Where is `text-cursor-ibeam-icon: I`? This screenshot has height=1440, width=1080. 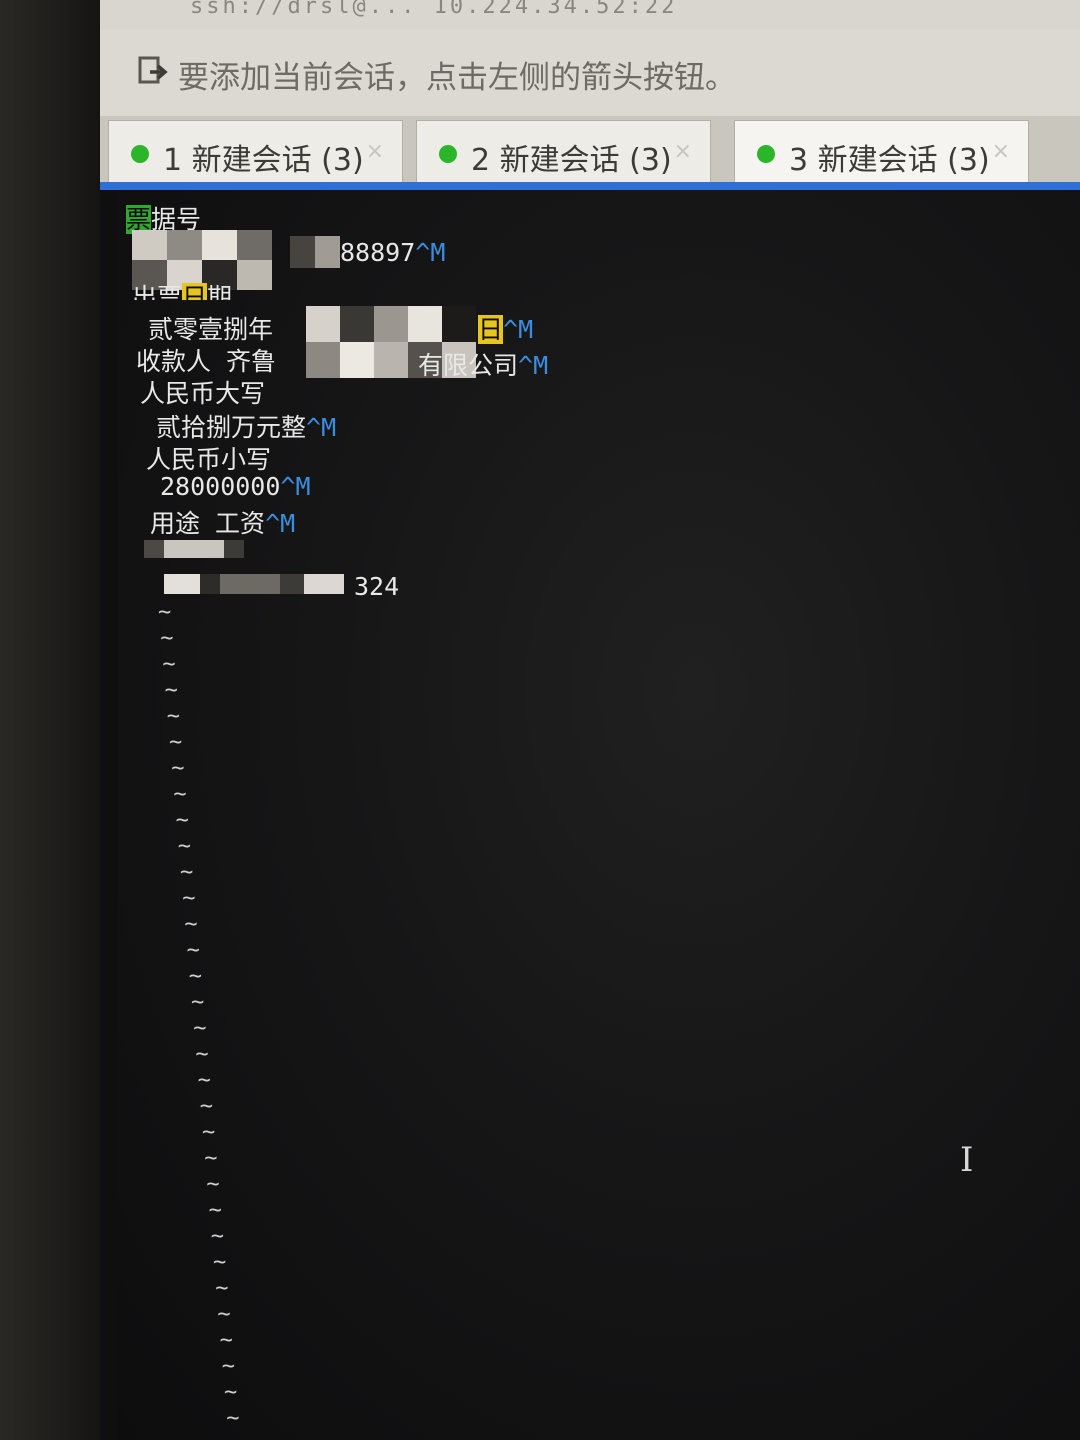
text-cursor-ibeam-icon: I is located at coordinates (967, 1160).